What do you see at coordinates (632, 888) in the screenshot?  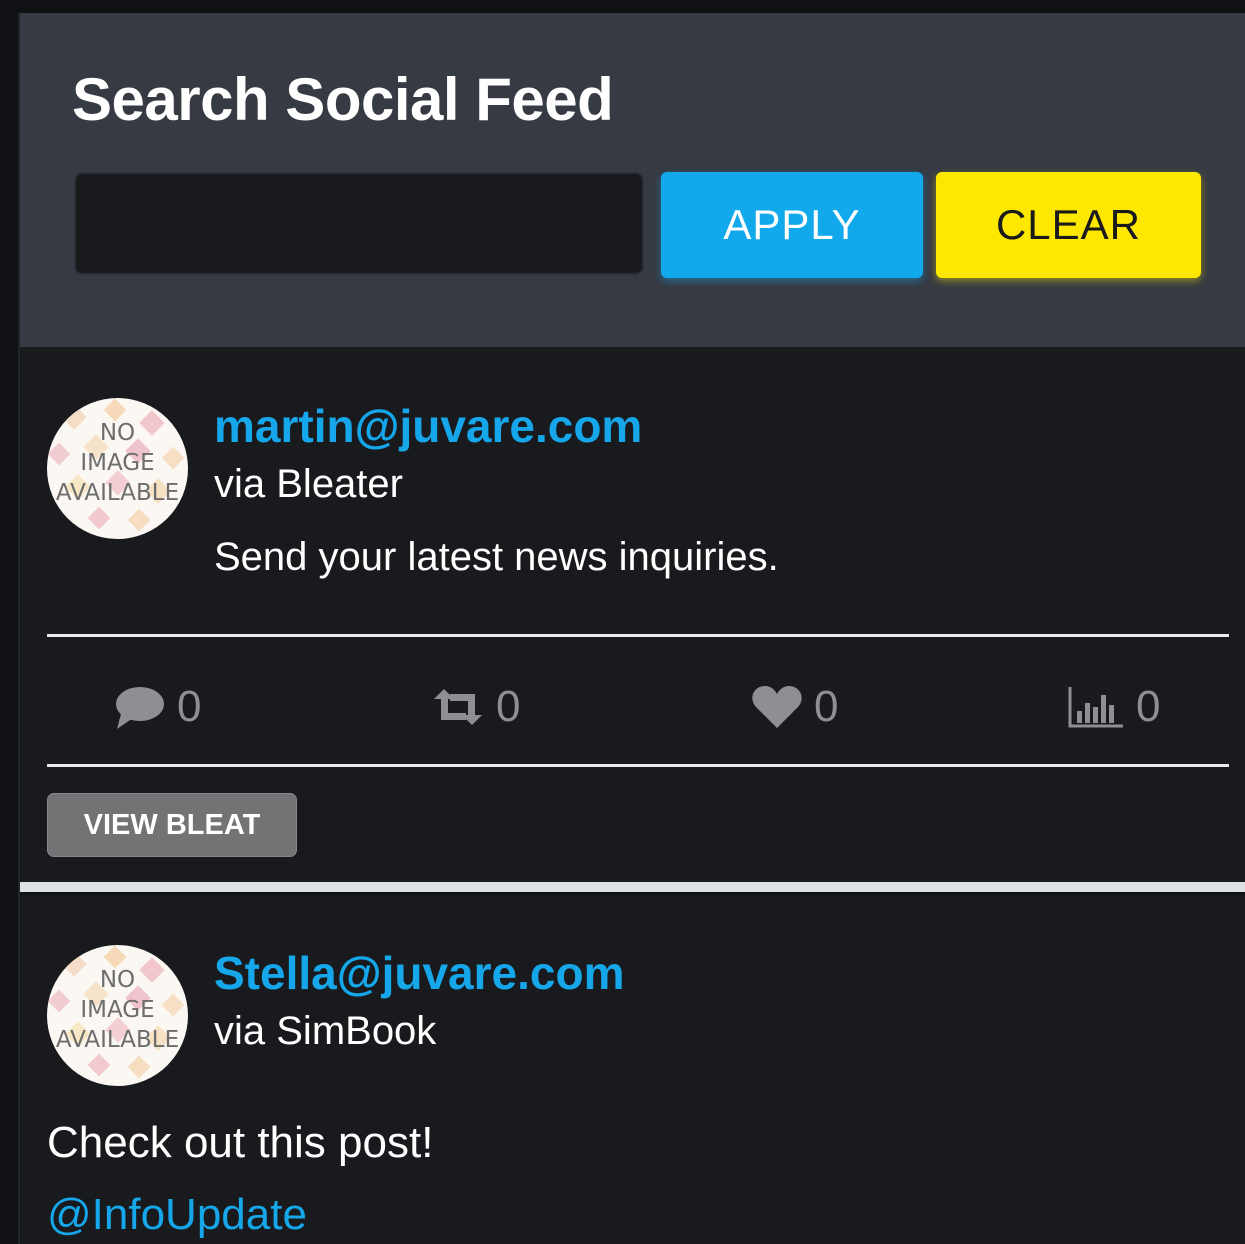 I see `post-separator` at bounding box center [632, 888].